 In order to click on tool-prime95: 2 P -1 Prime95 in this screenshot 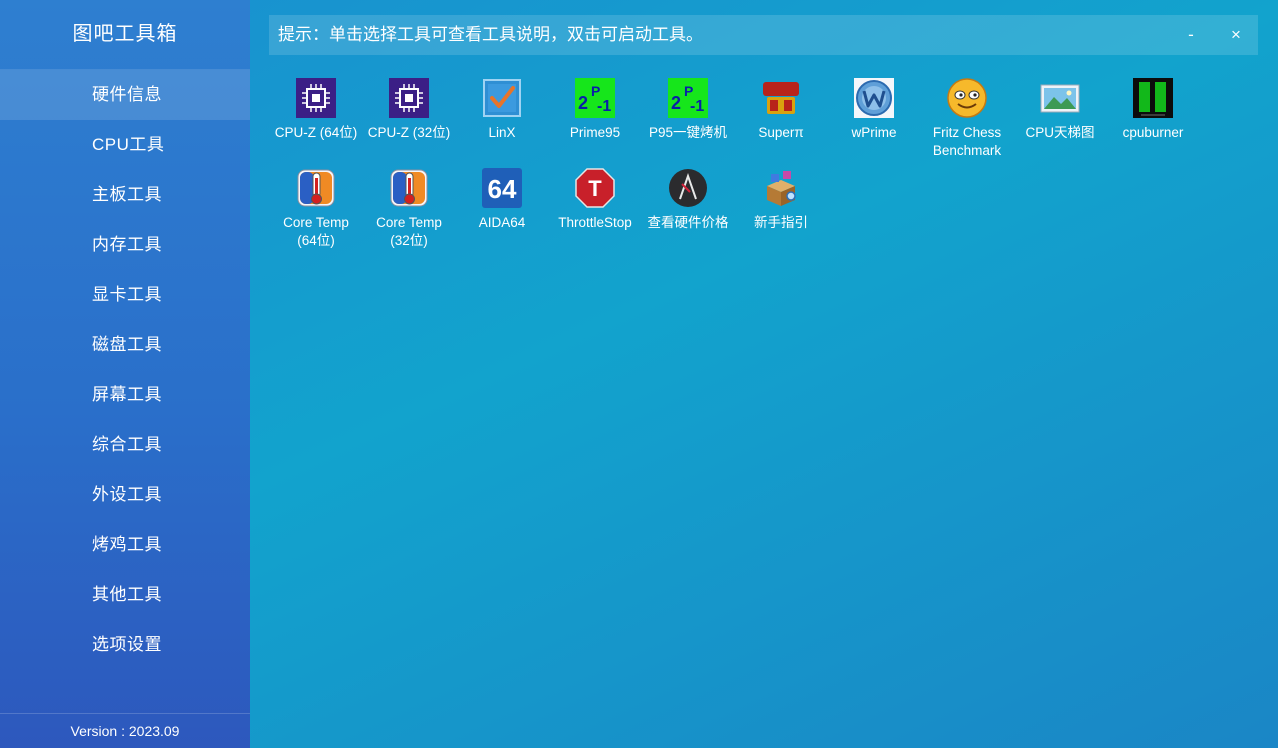, I will do `click(595, 110)`.